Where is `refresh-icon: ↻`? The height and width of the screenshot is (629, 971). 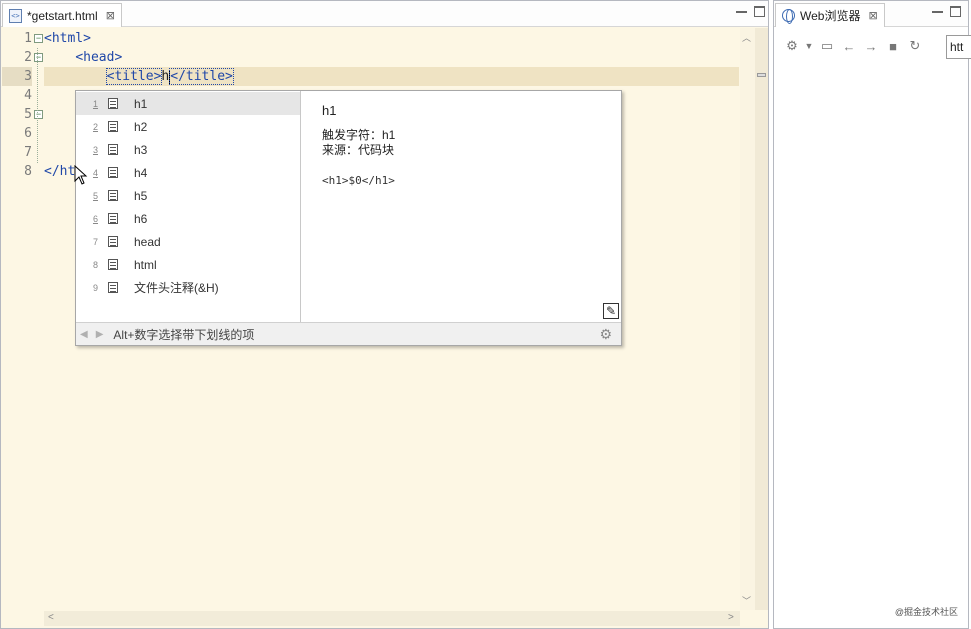
refresh-icon: ↻ is located at coordinates (915, 46).